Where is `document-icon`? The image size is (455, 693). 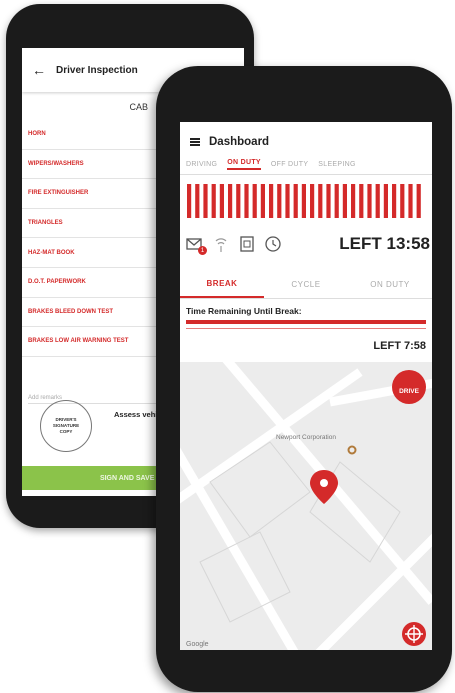 document-icon is located at coordinates (247, 244).